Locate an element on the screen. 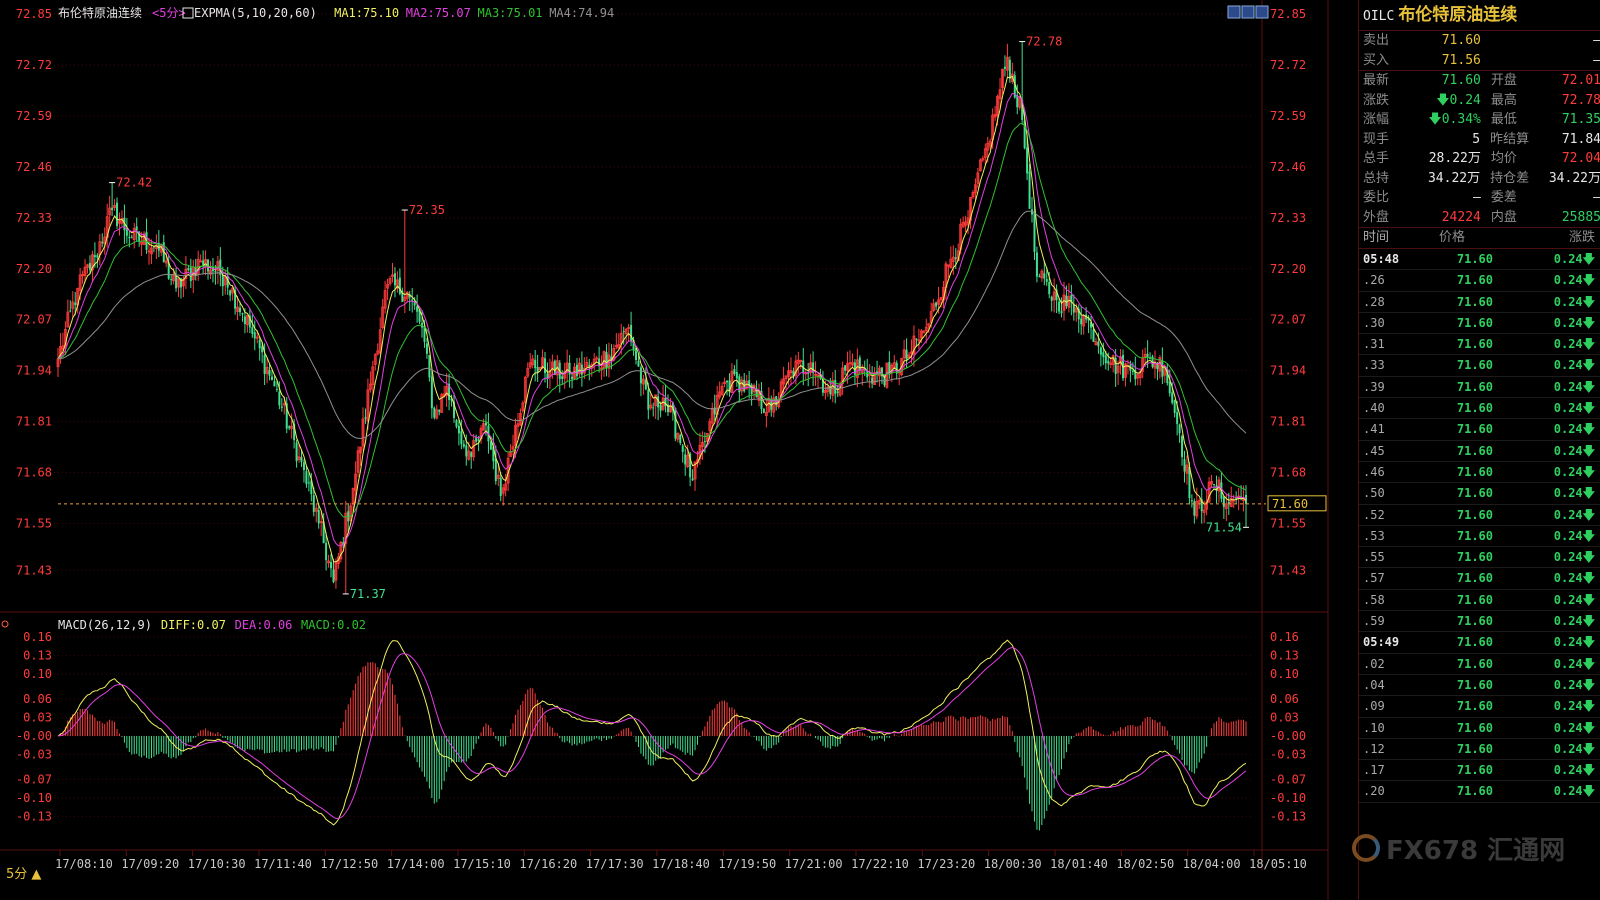  chart-type-icon is located at coordinates (1248, 12).